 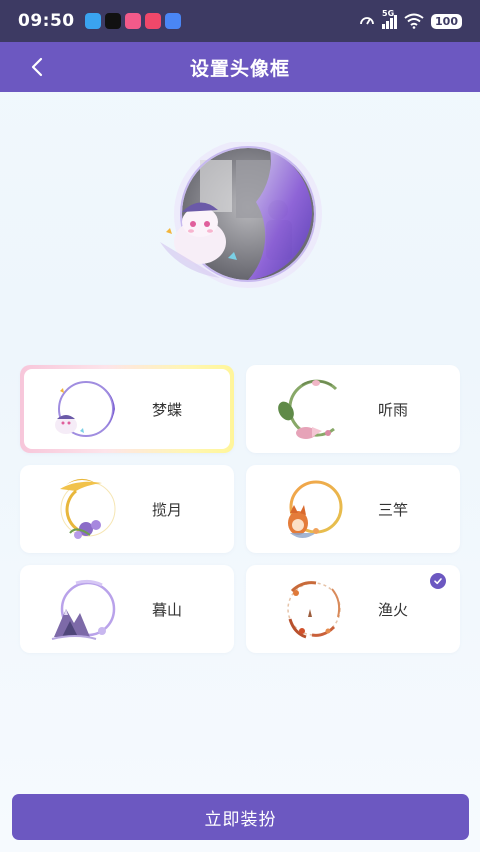 What do you see at coordinates (172, 21) in the screenshot?
I see `files-icon` at bounding box center [172, 21].